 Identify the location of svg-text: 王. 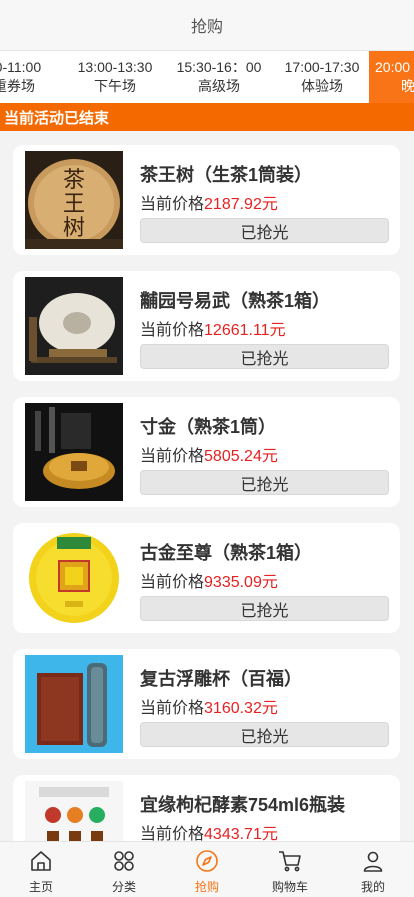
(74, 204).